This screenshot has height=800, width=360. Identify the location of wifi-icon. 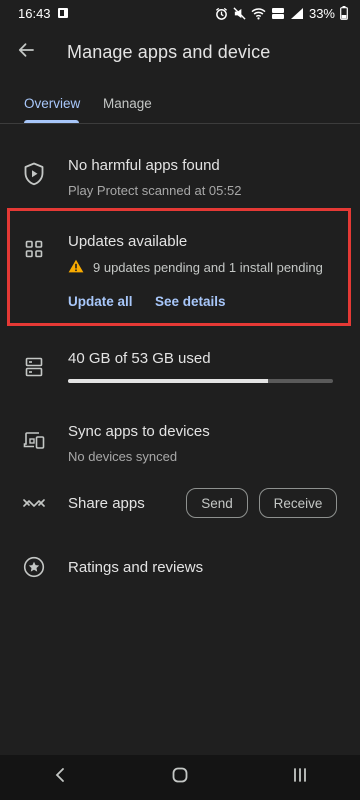
(258, 13).